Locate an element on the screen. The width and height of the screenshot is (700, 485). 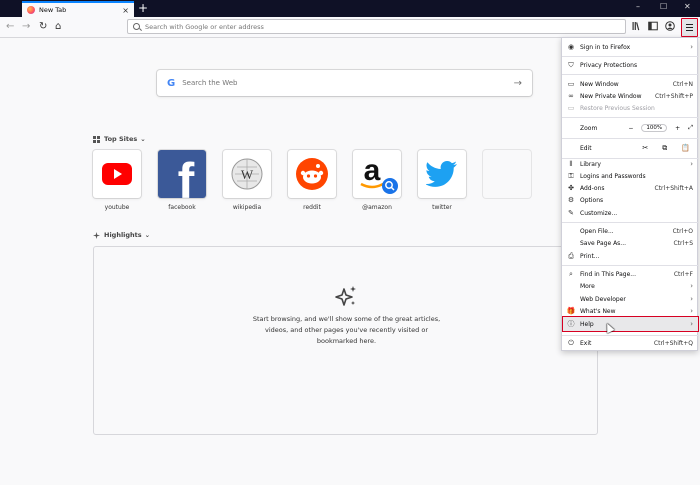
amazon-icon: a is located at coordinates (379, 174).